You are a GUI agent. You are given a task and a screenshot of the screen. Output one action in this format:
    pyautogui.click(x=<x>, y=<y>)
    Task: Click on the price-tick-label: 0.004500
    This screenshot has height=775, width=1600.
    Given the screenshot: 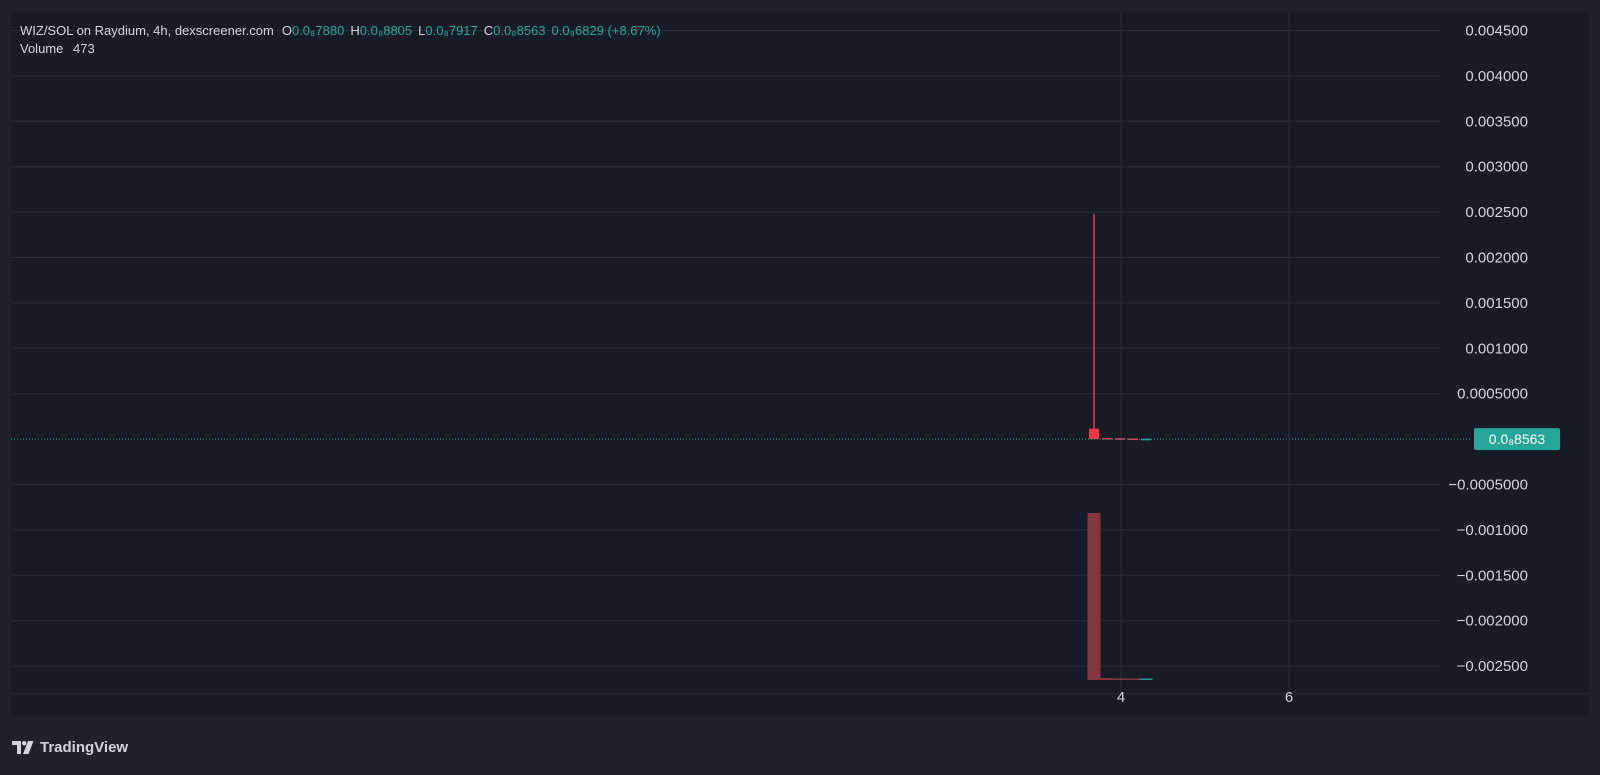 What is the action you would take?
    pyautogui.click(x=1496, y=31)
    